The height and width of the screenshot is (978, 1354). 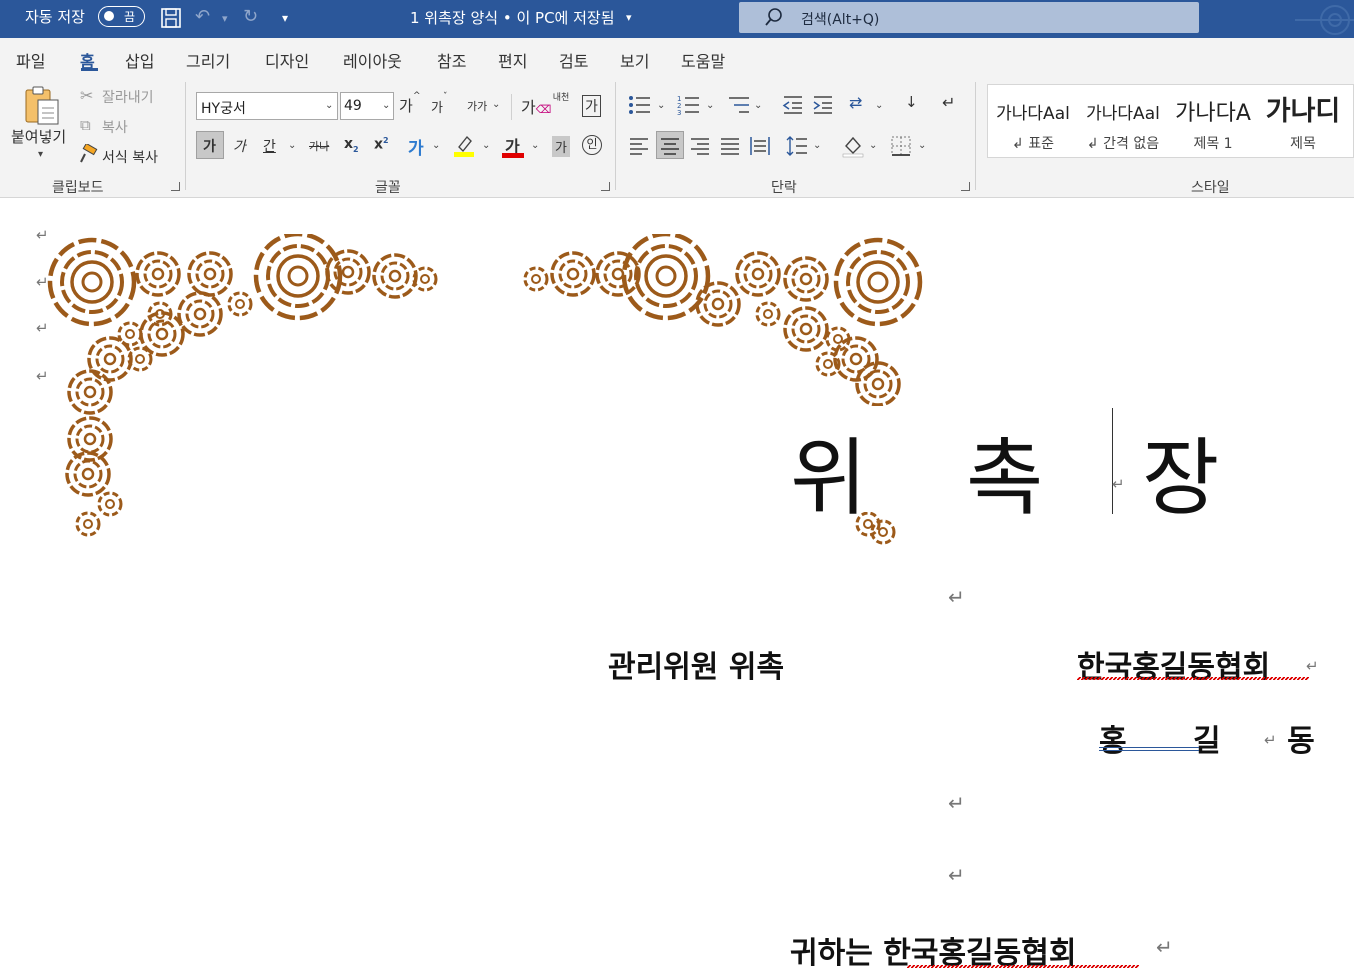 I want to click on multilevel-list-icon, so click(x=739, y=105).